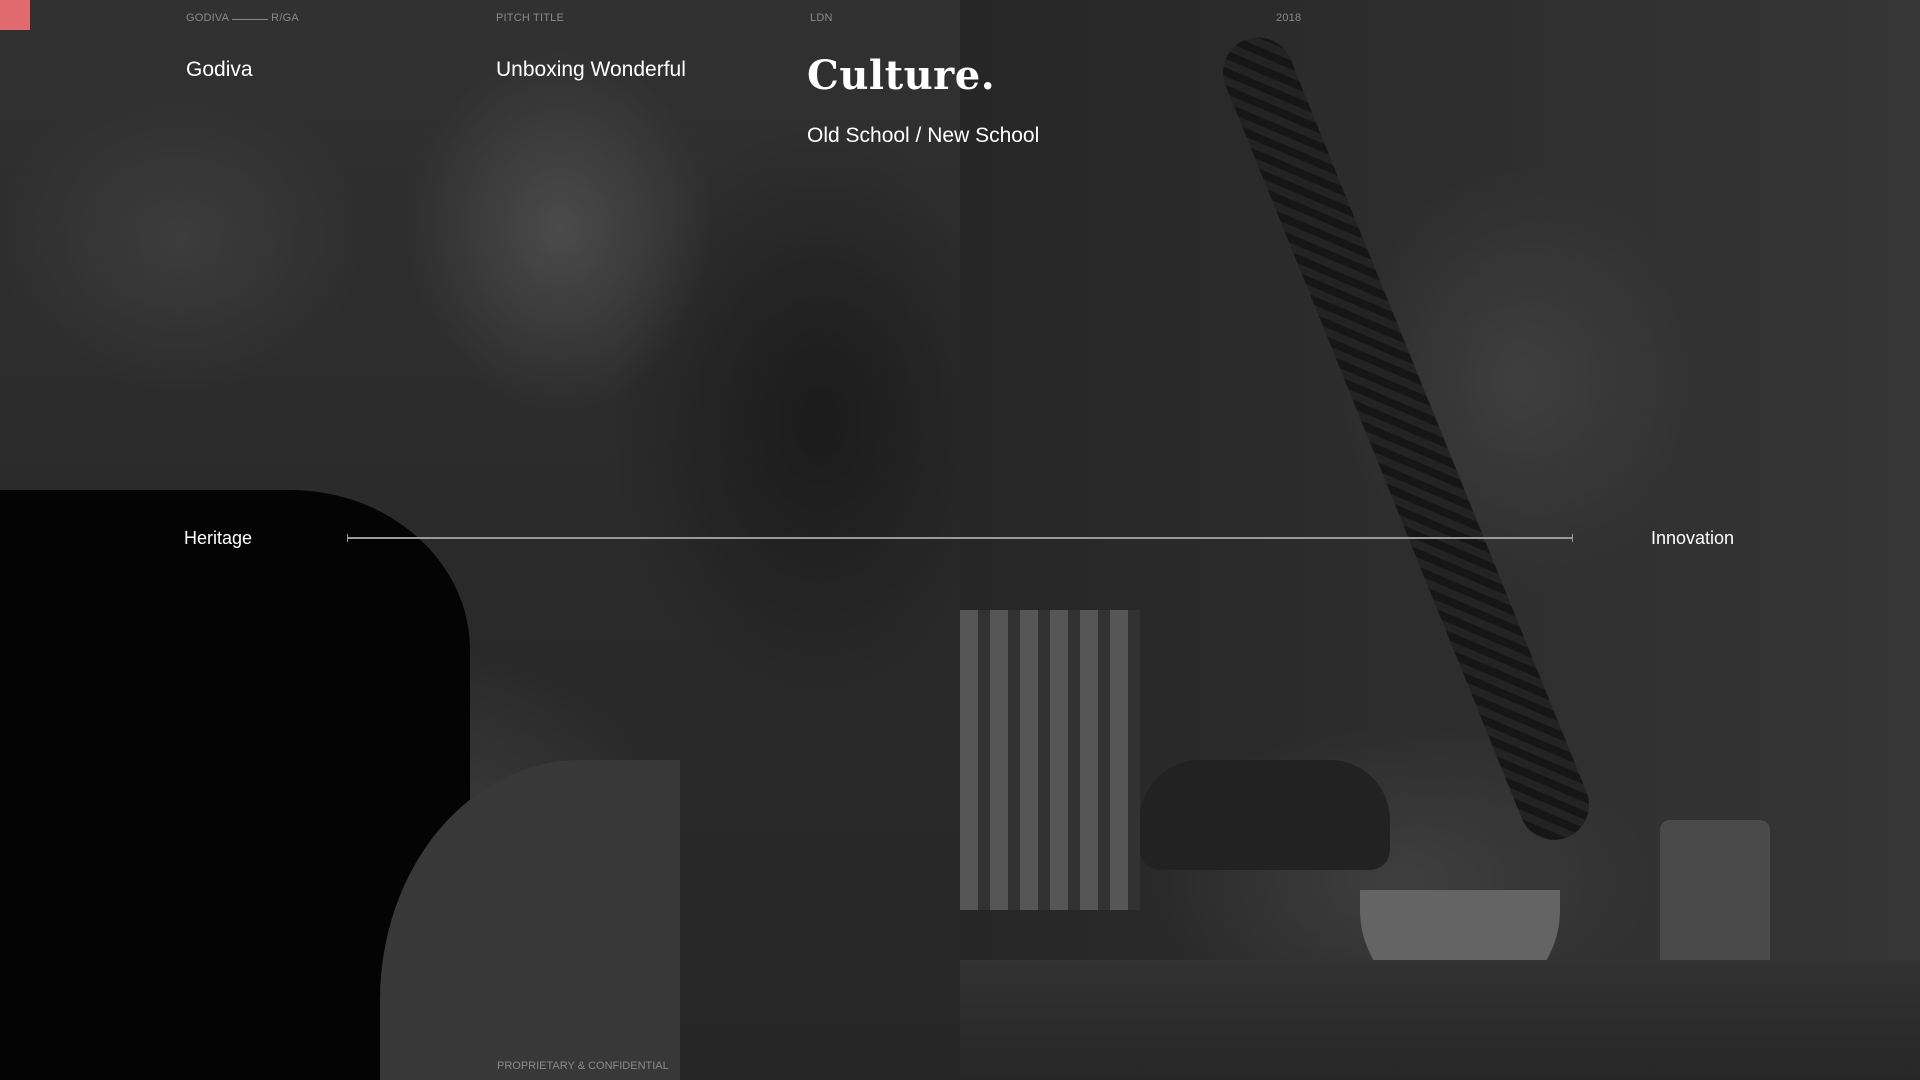 The height and width of the screenshot is (1080, 1920). I want to click on city-meta: LDN, so click(821, 18).